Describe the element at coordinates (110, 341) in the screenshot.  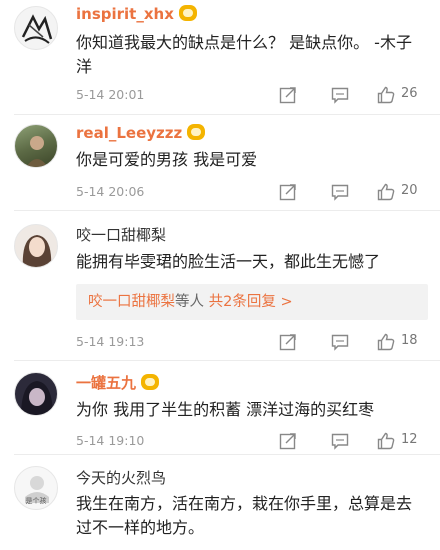
I see `timestamp: 5-14 19:13` at that location.